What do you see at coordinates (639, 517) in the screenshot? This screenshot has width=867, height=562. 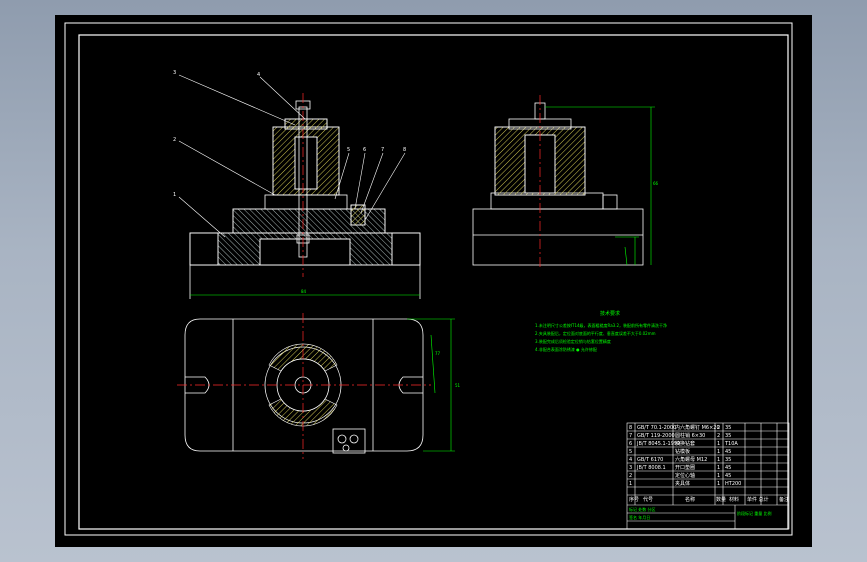 I see `title-block-footer-mid: 签名 年月日` at bounding box center [639, 517].